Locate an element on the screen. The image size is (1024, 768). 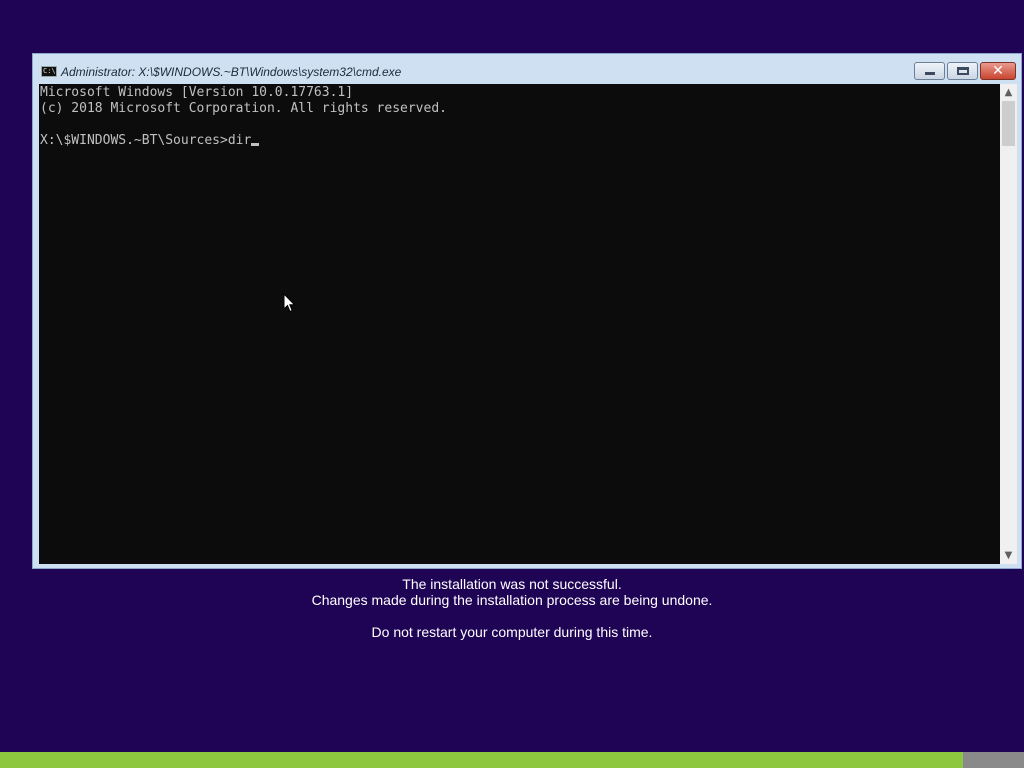
close-icon: ✕ is located at coordinates (998, 71).